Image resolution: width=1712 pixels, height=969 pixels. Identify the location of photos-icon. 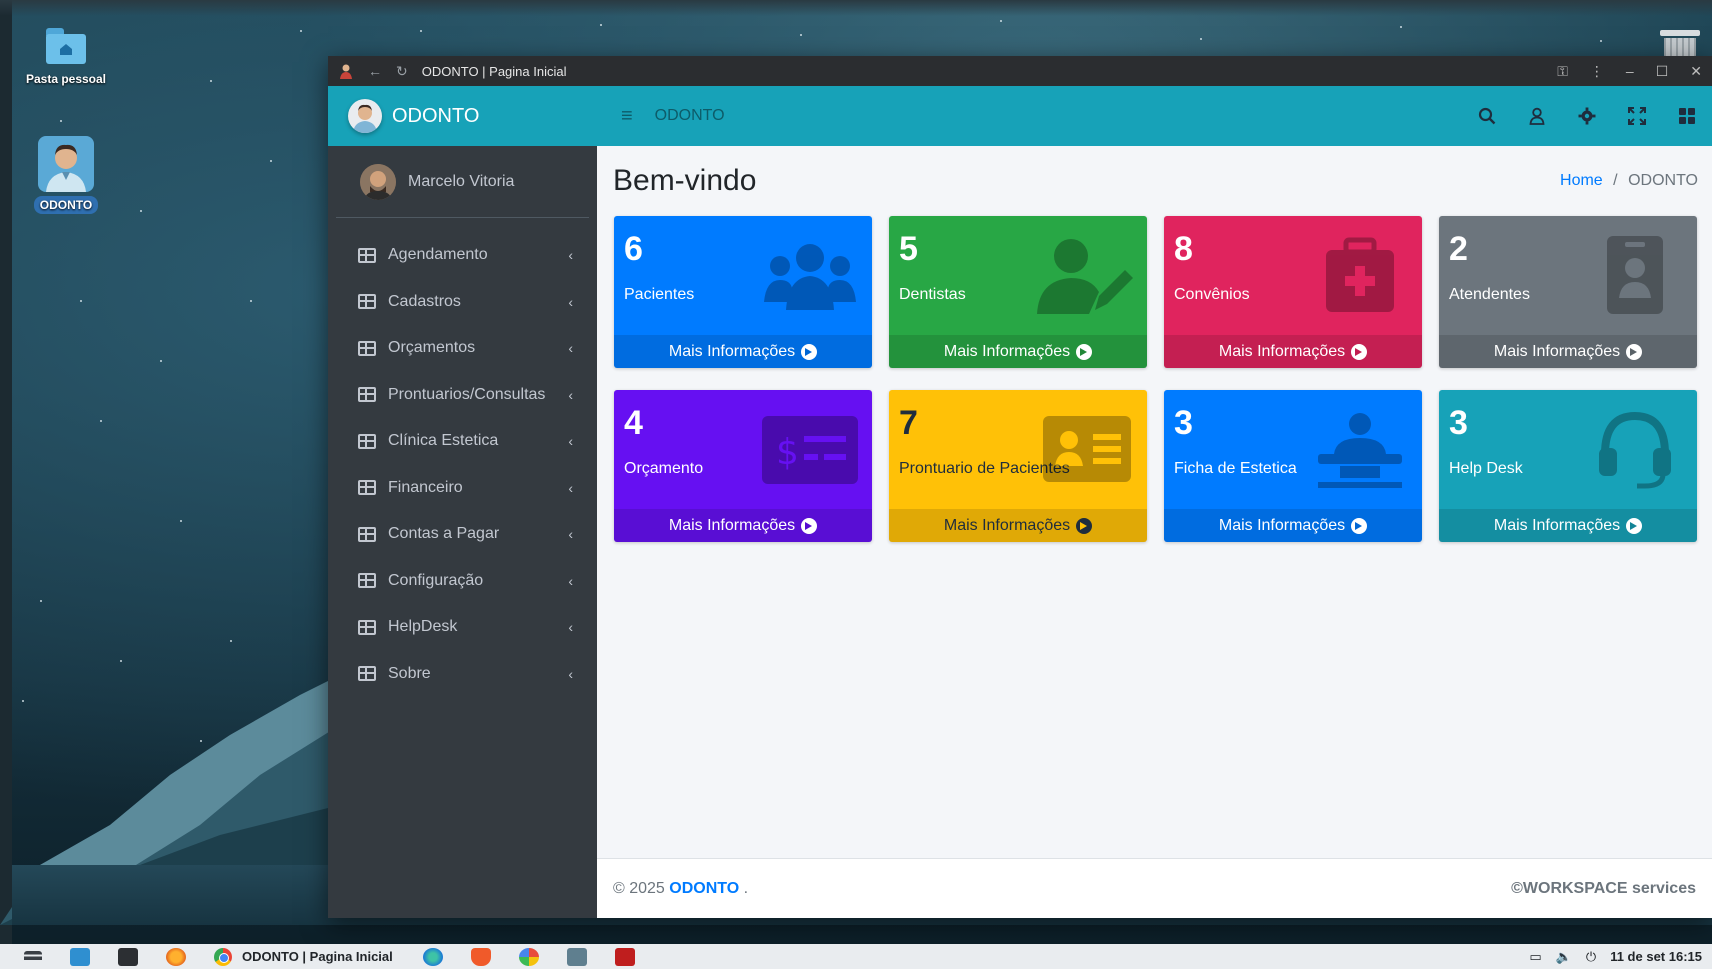
(528, 956).